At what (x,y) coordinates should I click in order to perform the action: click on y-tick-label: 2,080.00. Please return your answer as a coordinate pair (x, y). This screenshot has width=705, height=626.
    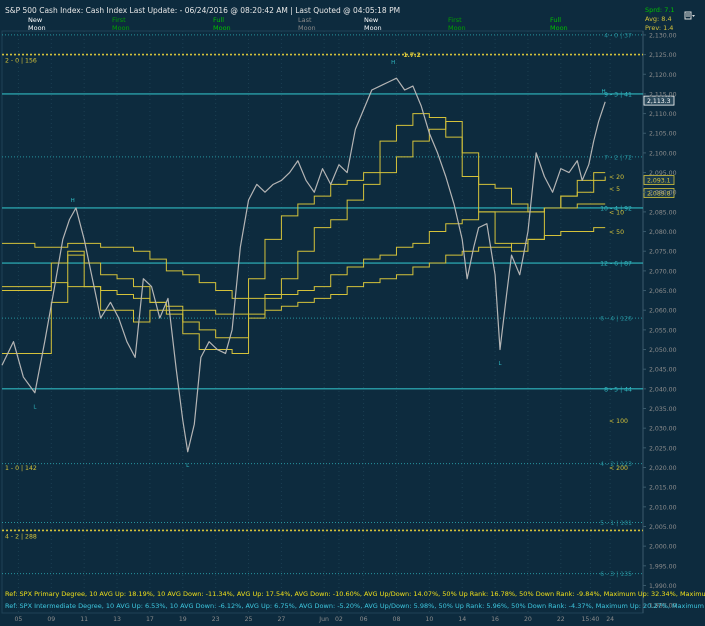
    Looking at the image, I should click on (663, 232).